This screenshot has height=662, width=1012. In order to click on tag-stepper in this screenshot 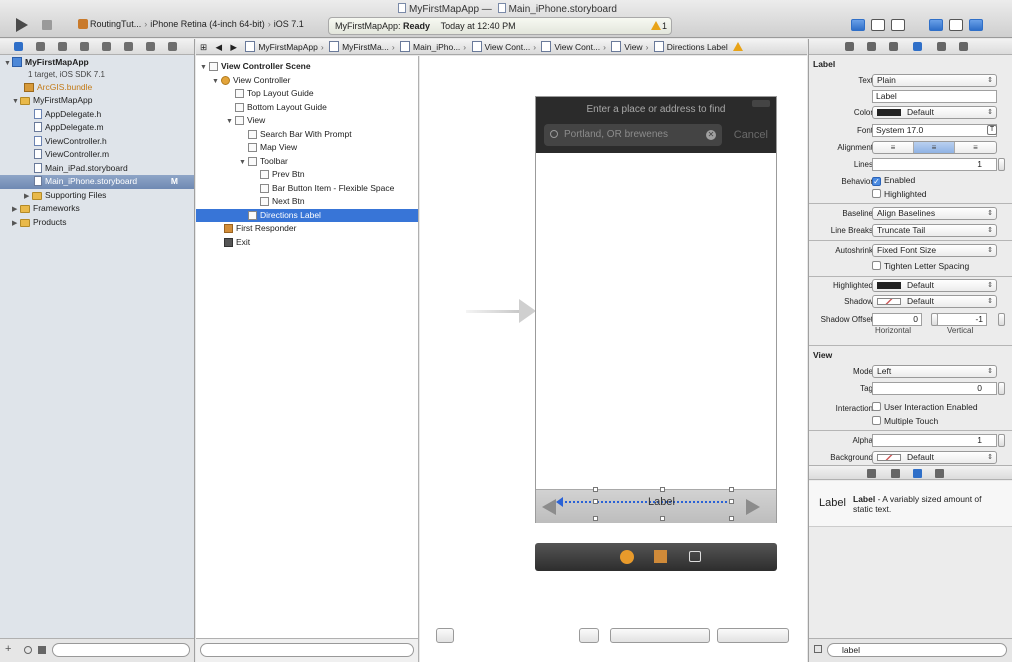, I will do `click(1001, 388)`.